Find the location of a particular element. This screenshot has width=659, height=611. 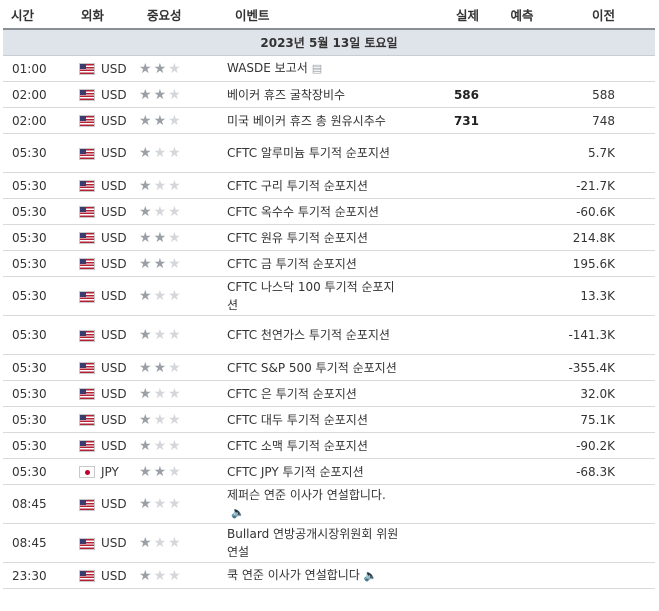

event-name: CFTC 알루미늄 투기적 순포지션 is located at coordinates (308, 153).